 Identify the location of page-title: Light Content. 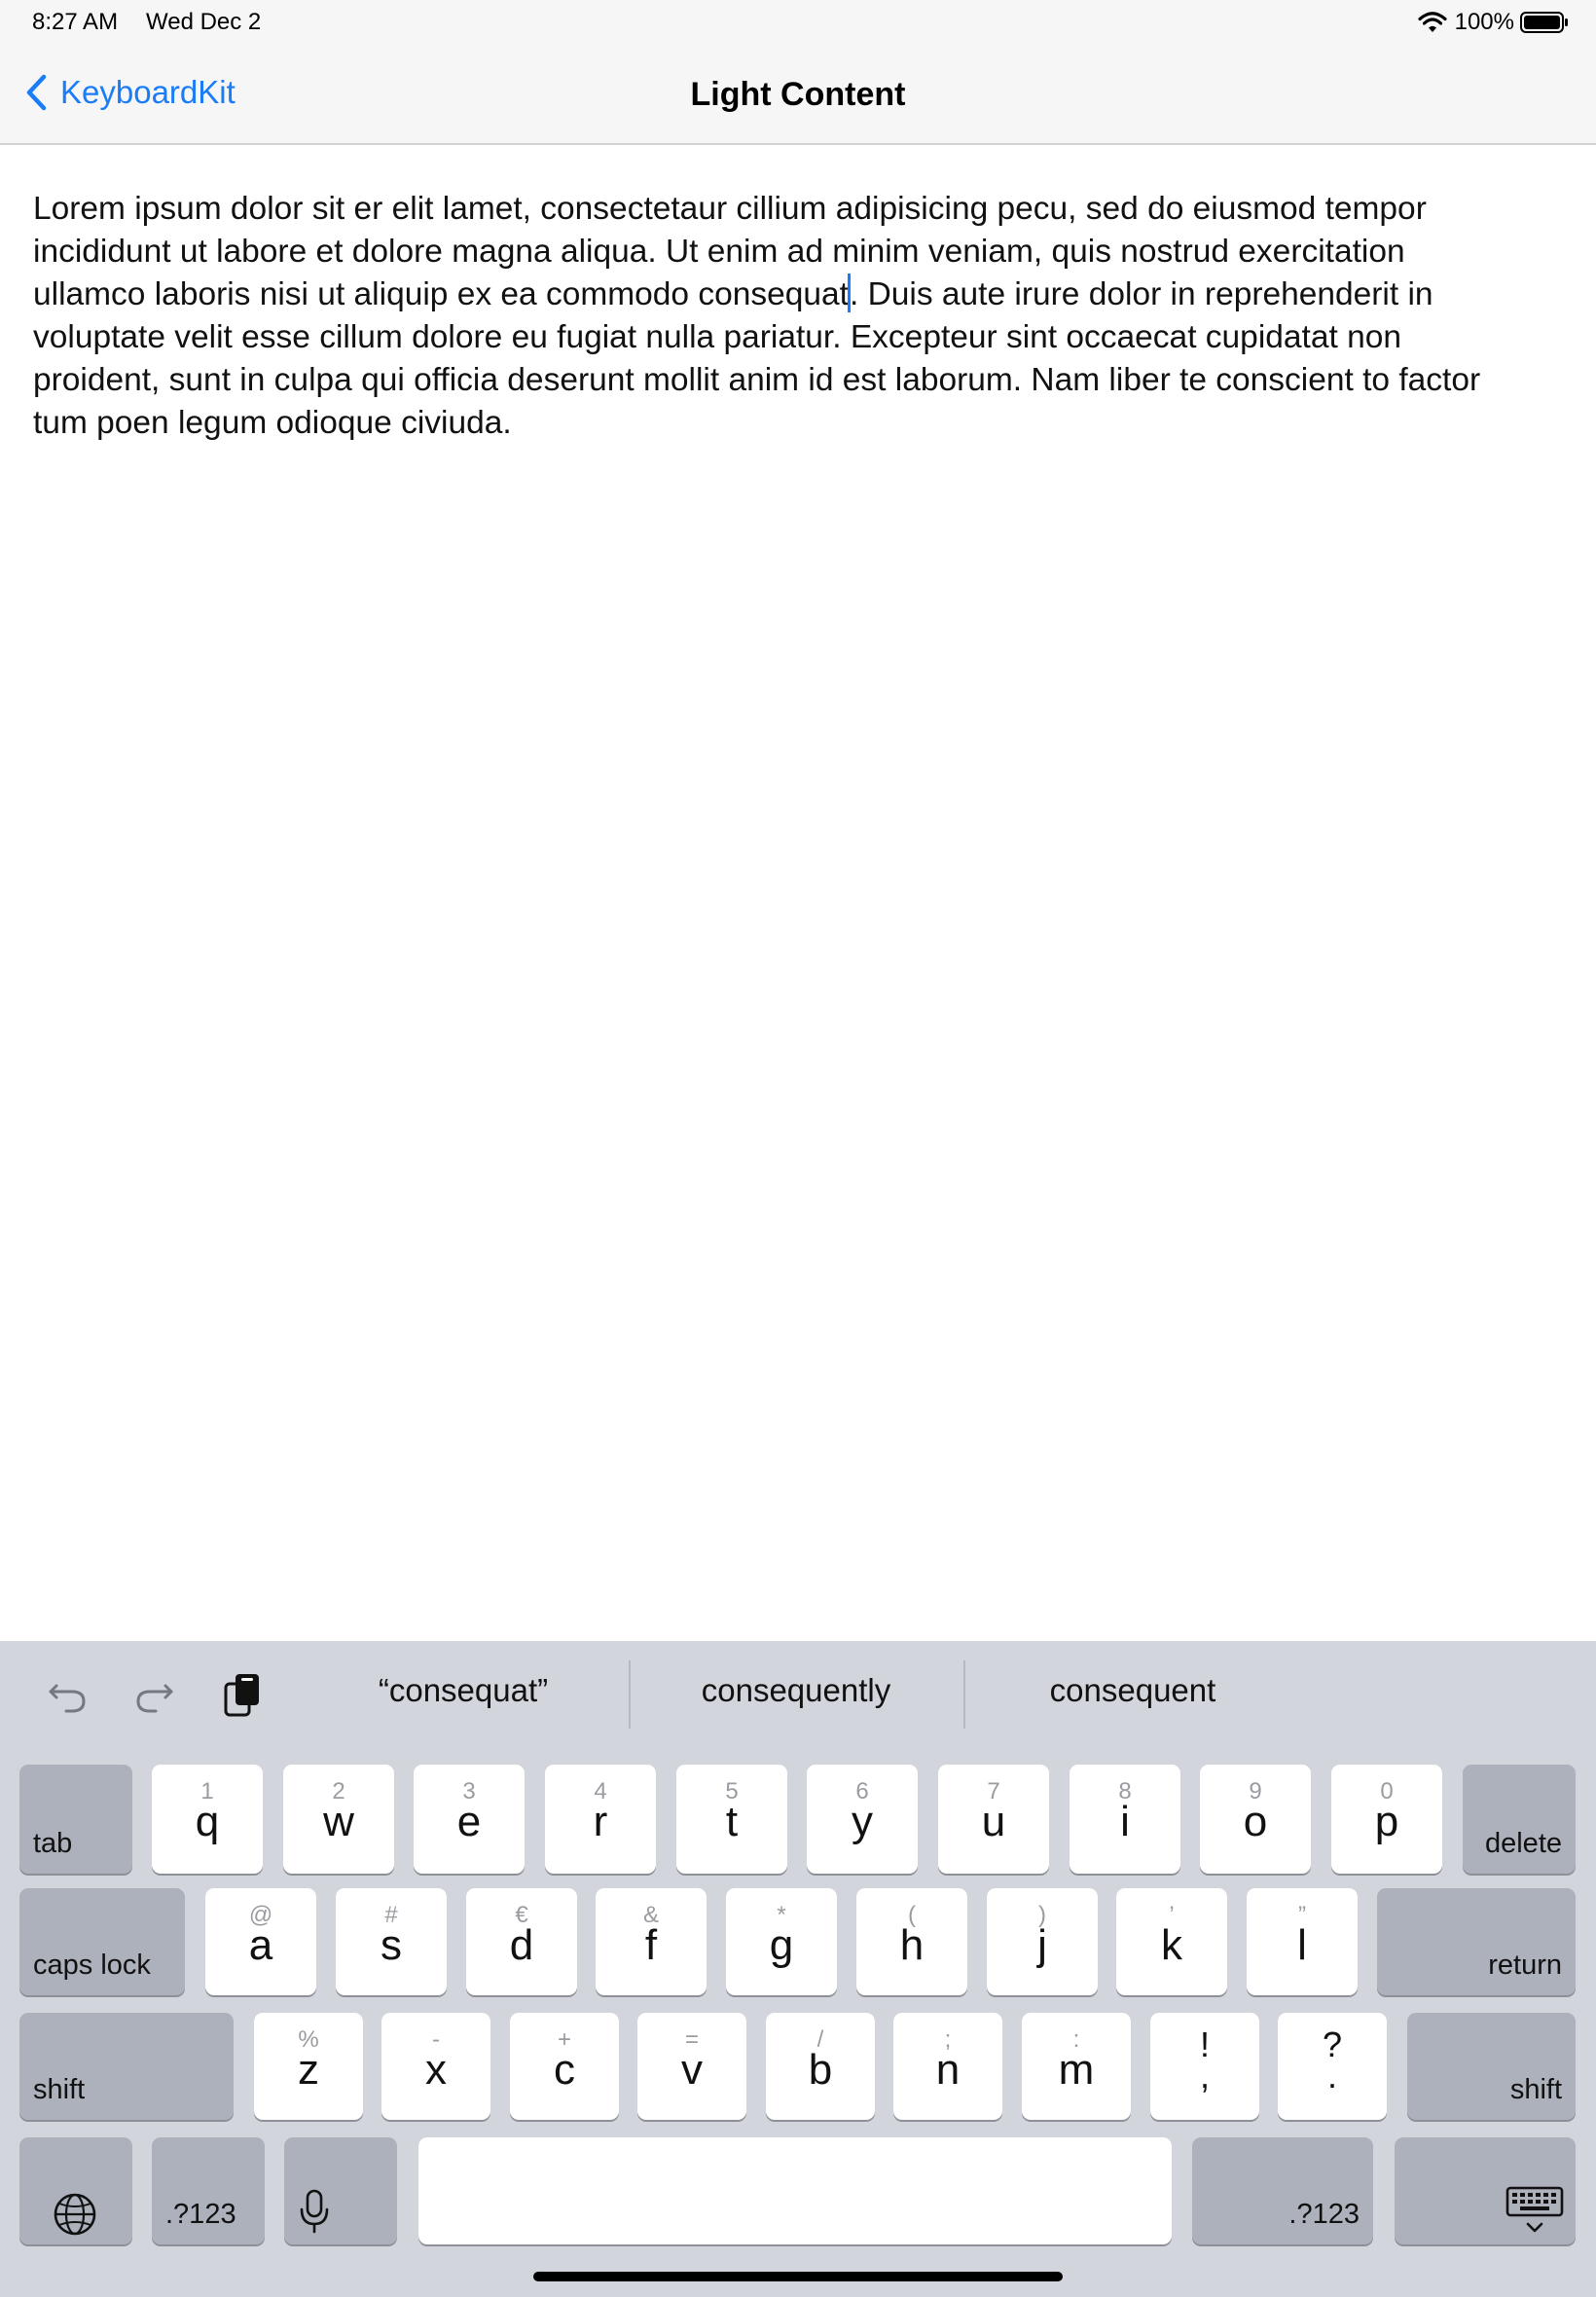
(798, 94).